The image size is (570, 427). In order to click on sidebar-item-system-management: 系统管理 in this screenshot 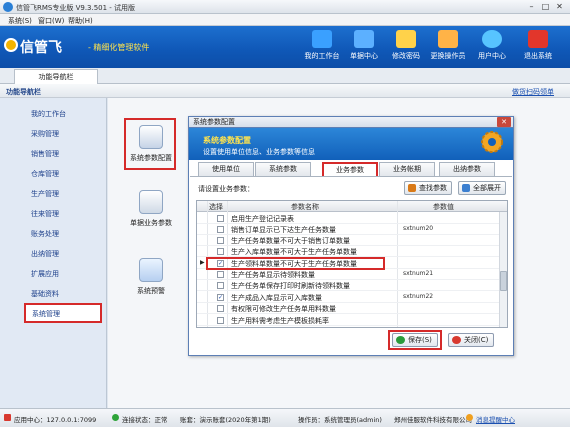, I will do `click(63, 313)`.